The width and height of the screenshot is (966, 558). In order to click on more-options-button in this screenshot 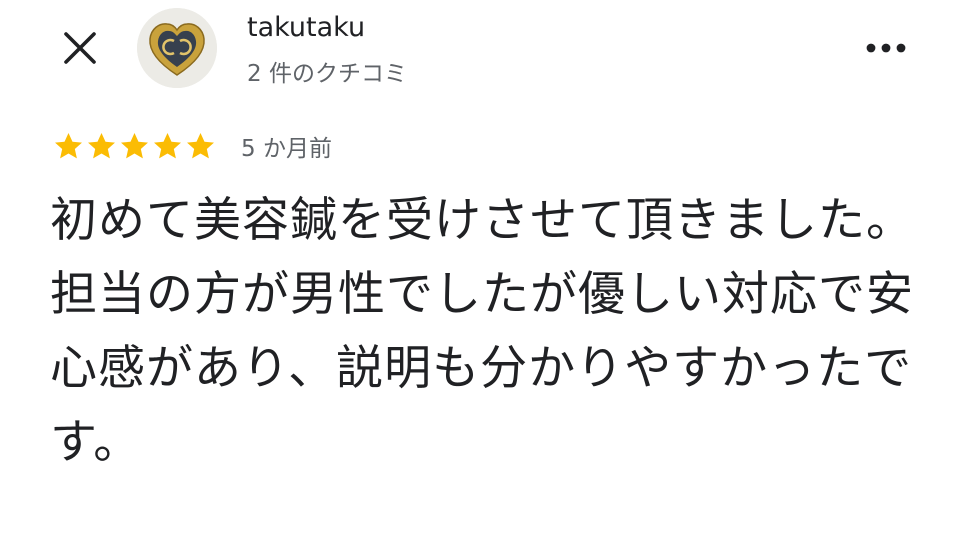, I will do `click(886, 48)`.